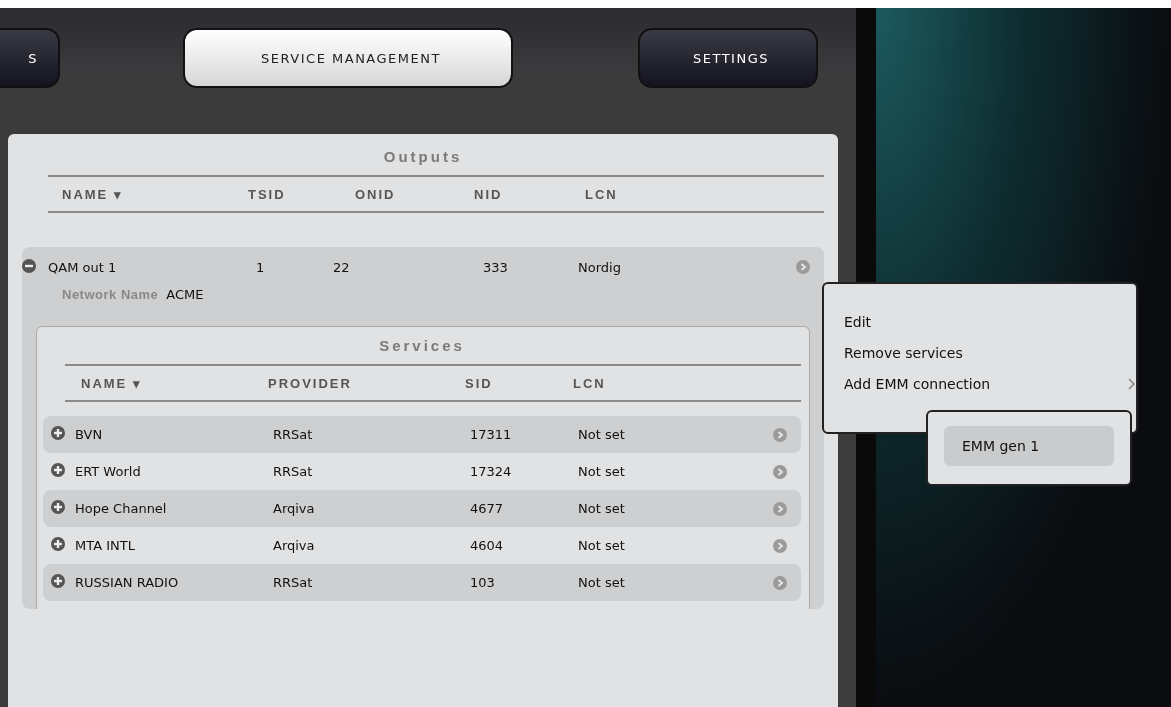  I want to click on provider-header: PROVIDER, so click(366, 383).